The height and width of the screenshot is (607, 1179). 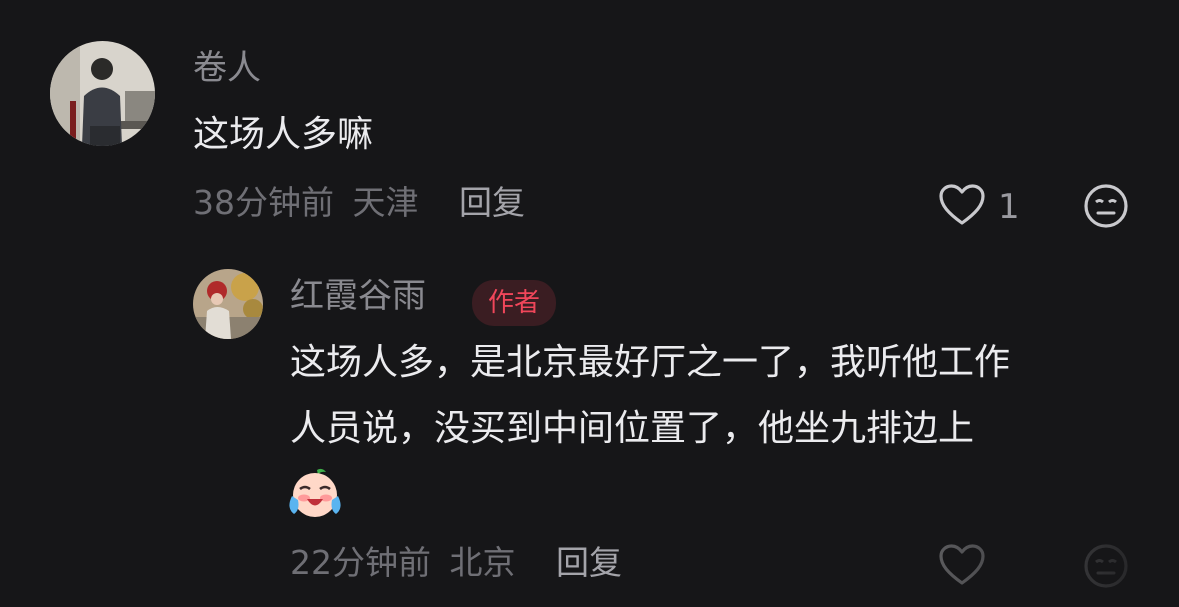 What do you see at coordinates (650, 362) in the screenshot?
I see `comment-text-line-1: 这场人多，是北京最好厅之一了，我听他工作` at bounding box center [650, 362].